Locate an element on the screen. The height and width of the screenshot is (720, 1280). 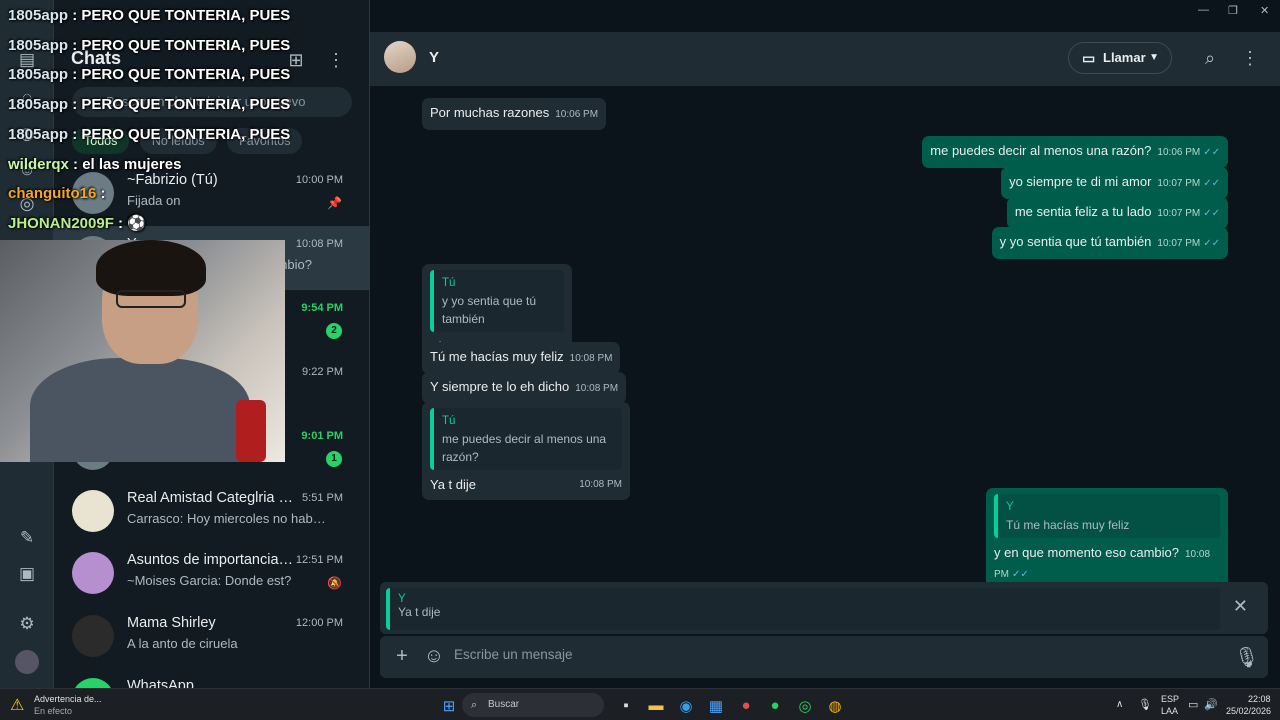
close-icon: ✕ is located at coordinates (1240, 606).